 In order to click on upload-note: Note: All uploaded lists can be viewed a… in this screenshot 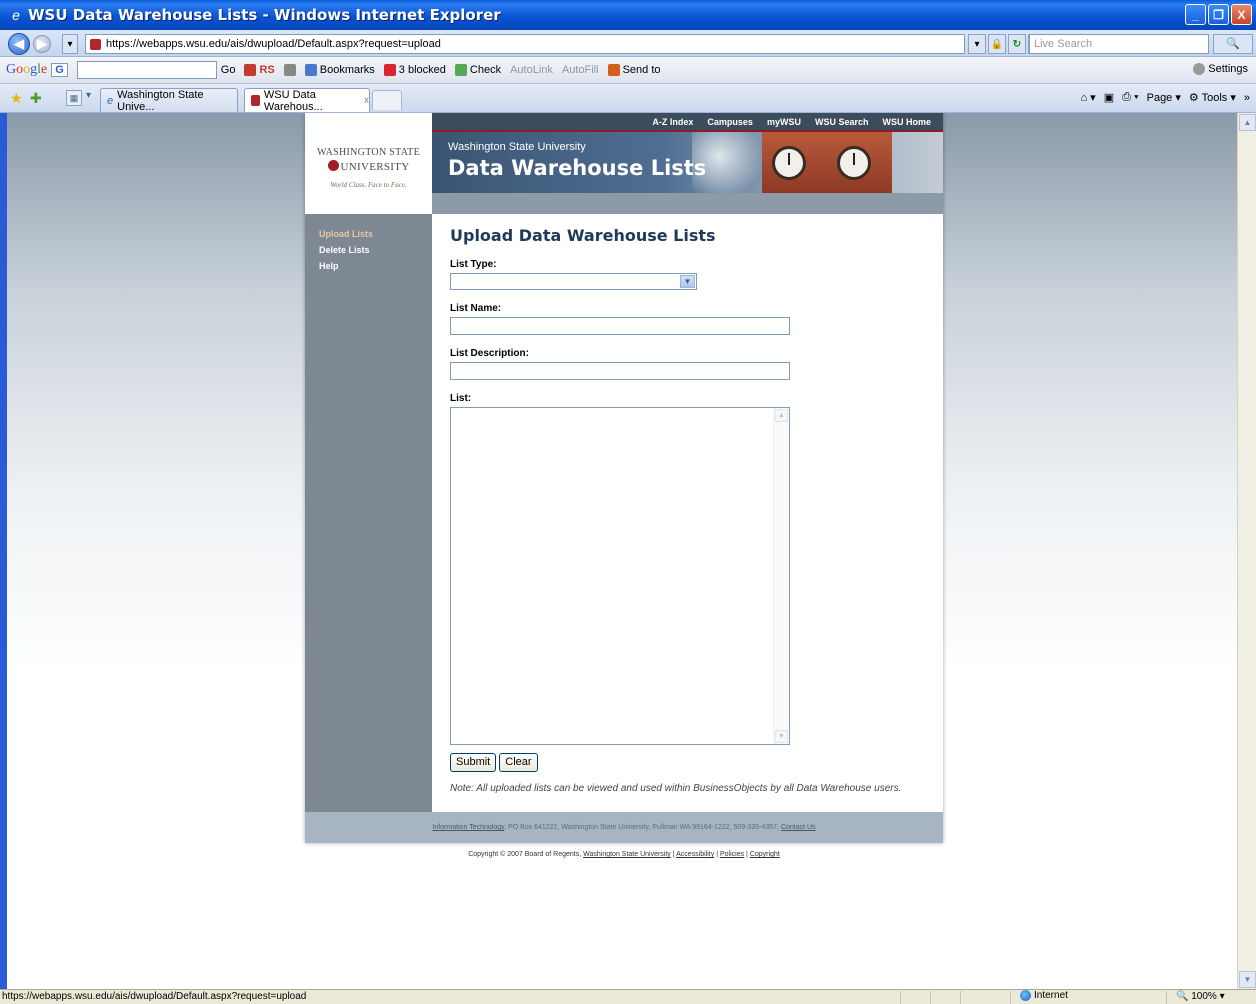, I will do `click(676, 788)`.